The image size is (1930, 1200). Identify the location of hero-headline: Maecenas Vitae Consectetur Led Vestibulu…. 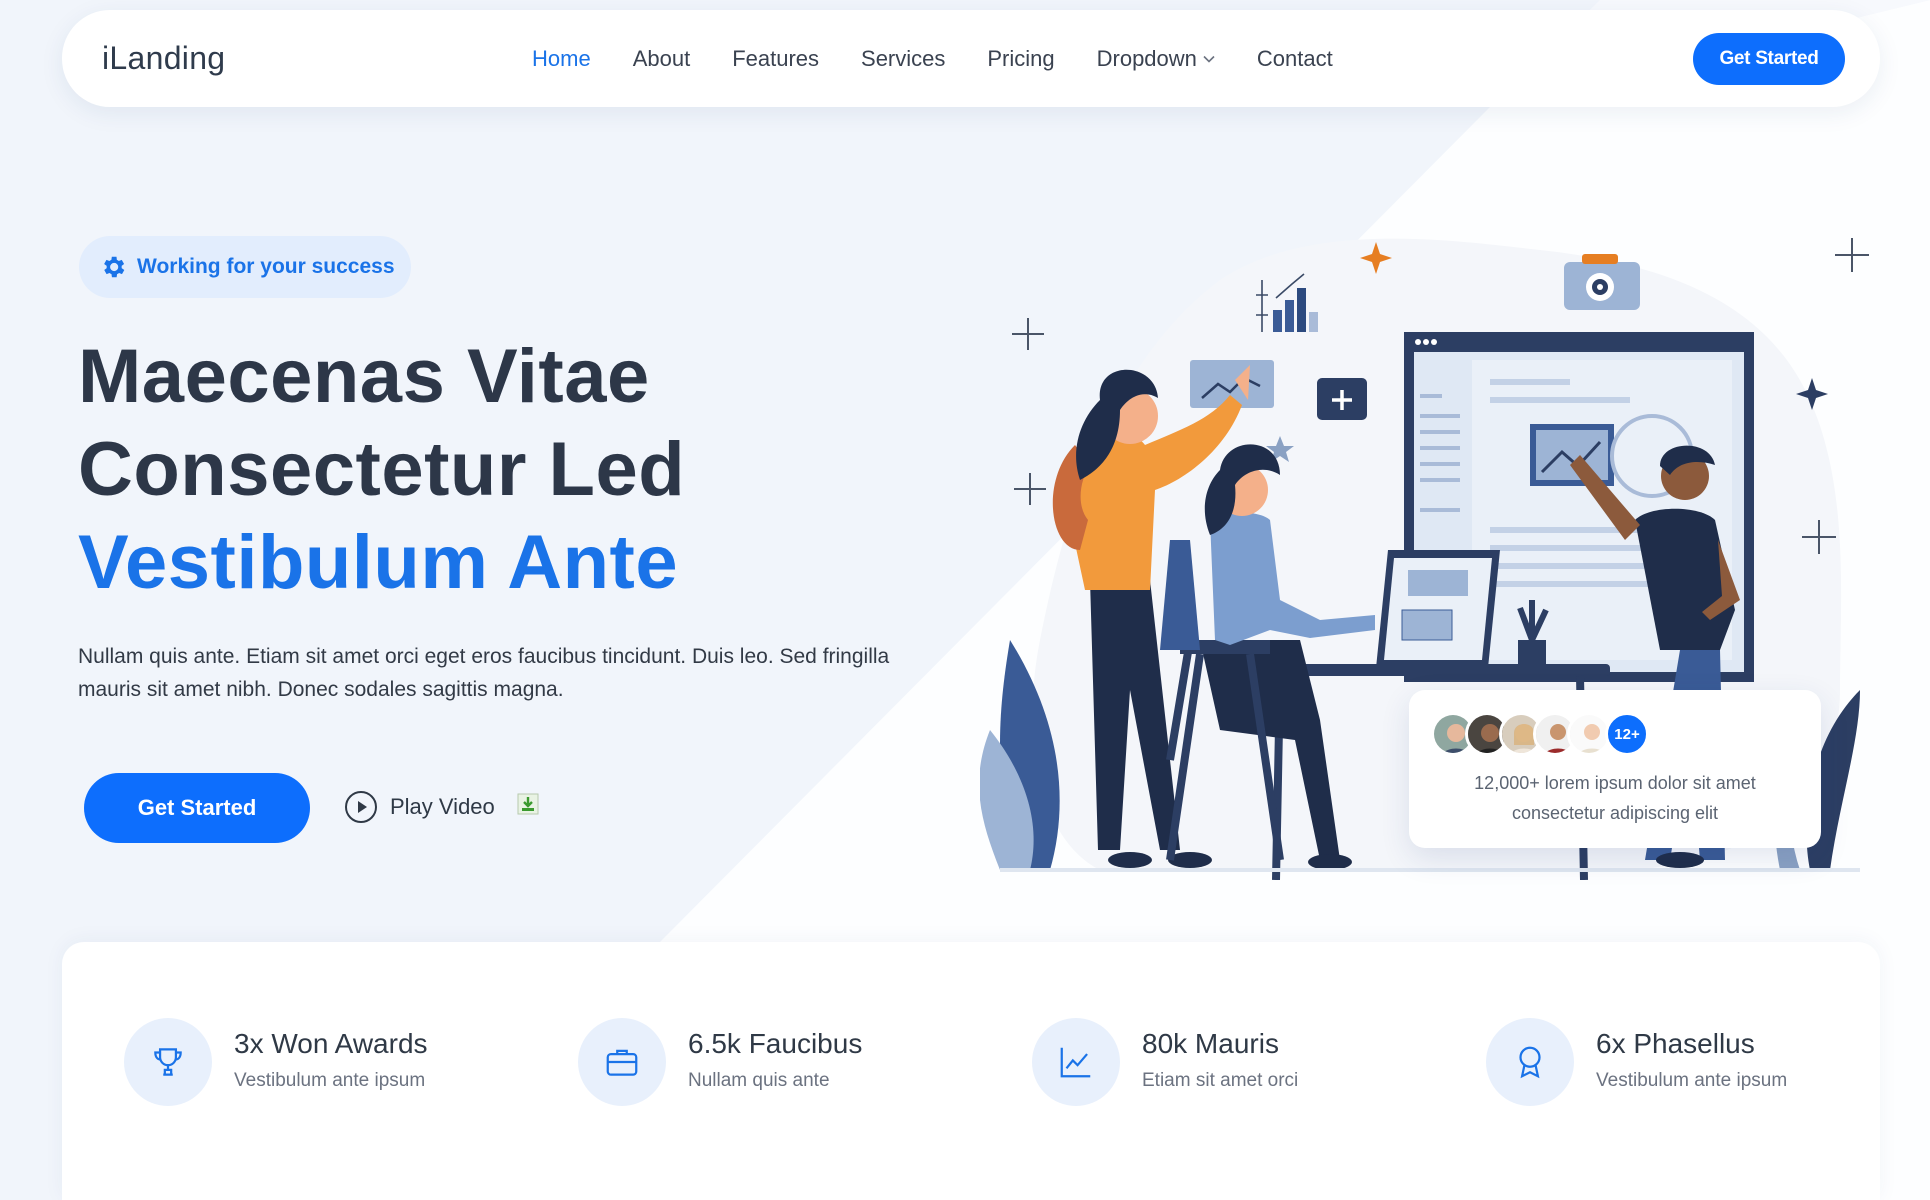
(381, 469).